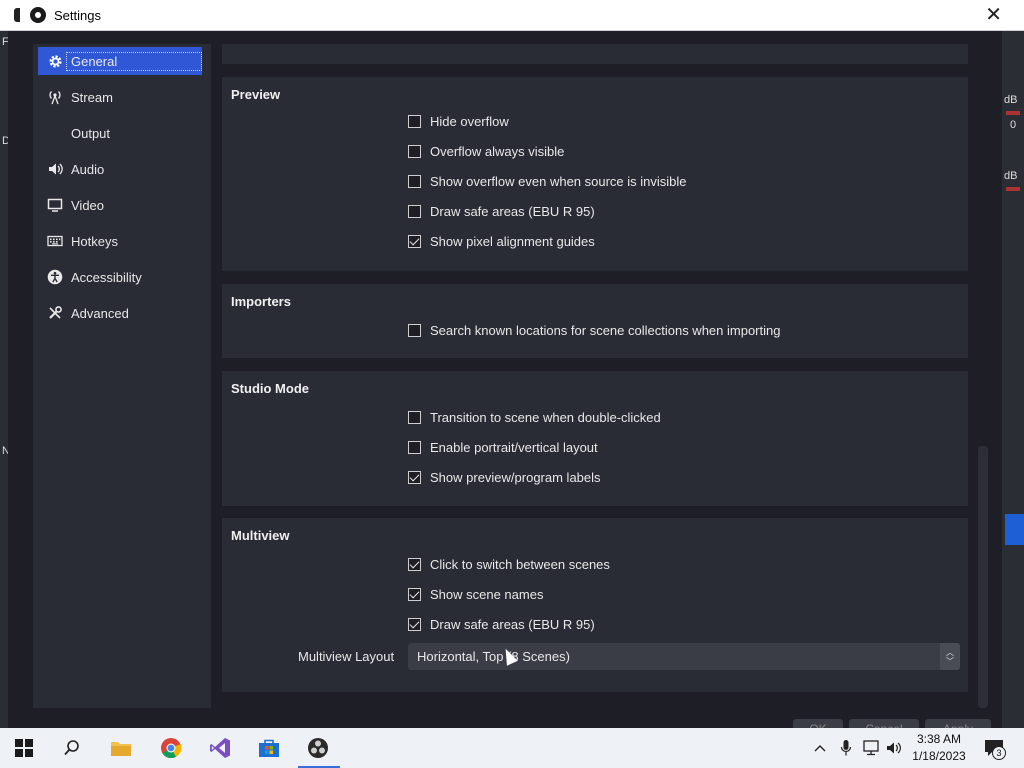 Image resolution: width=1024 pixels, height=768 pixels. I want to click on option-pixel-alignment-guides: Show pixel alignment guides, so click(501, 241).